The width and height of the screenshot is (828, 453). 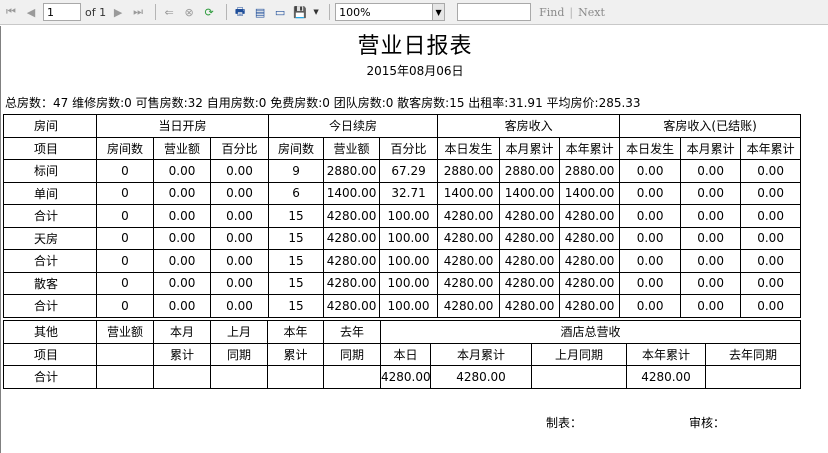 I want to click on table-header-row: 房间 当日开房 今日续房 客房收入 客房收入(已结账), so click(x=402, y=126).